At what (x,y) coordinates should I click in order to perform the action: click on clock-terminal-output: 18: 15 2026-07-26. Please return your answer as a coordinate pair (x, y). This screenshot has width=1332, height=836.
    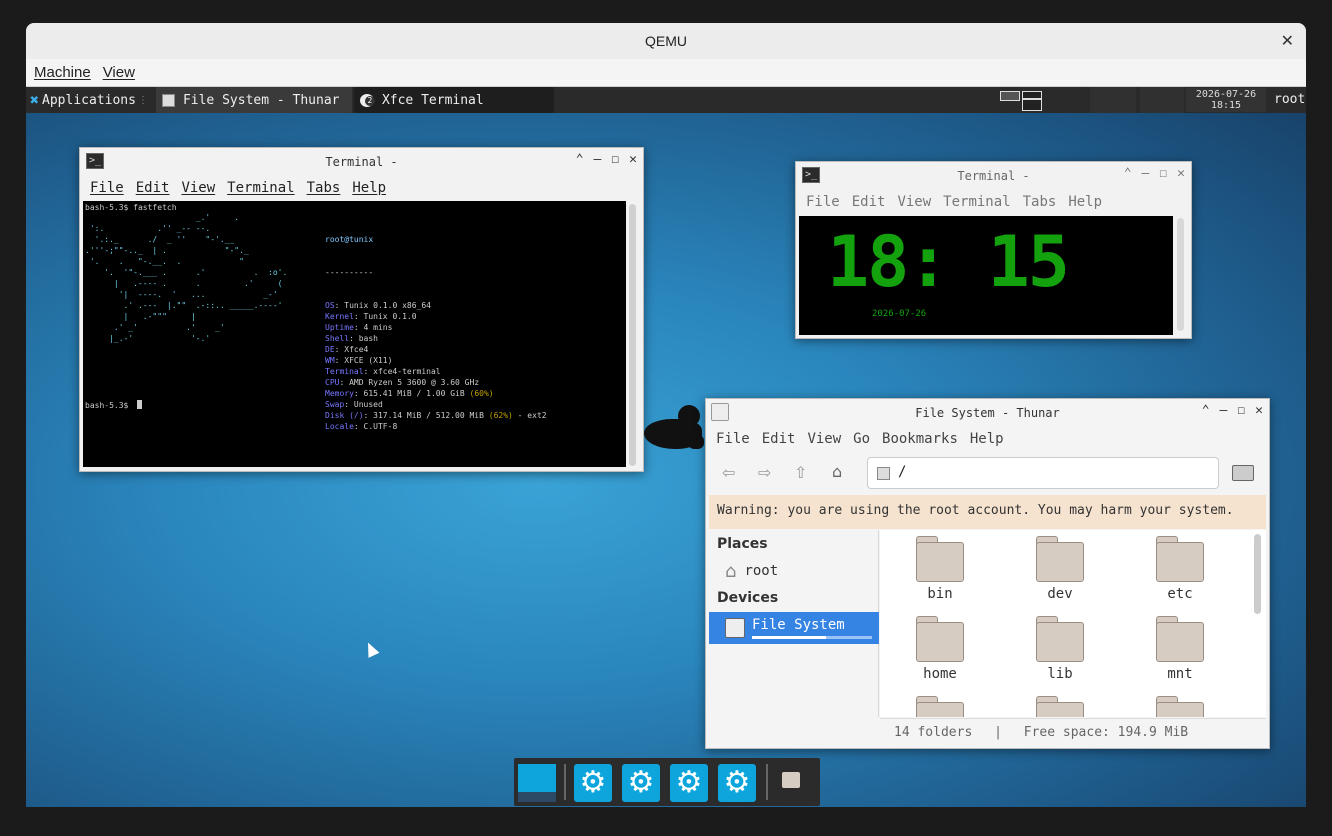
    Looking at the image, I should click on (986, 275).